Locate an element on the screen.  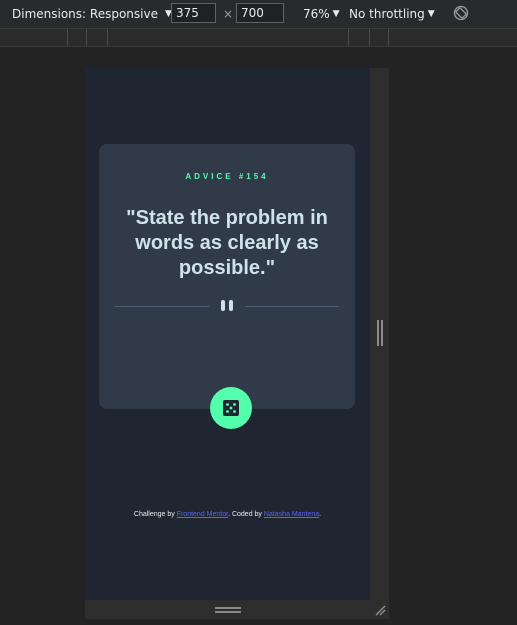
frontend-mentor-link: Frontend Mentor is located at coordinates (202, 514).